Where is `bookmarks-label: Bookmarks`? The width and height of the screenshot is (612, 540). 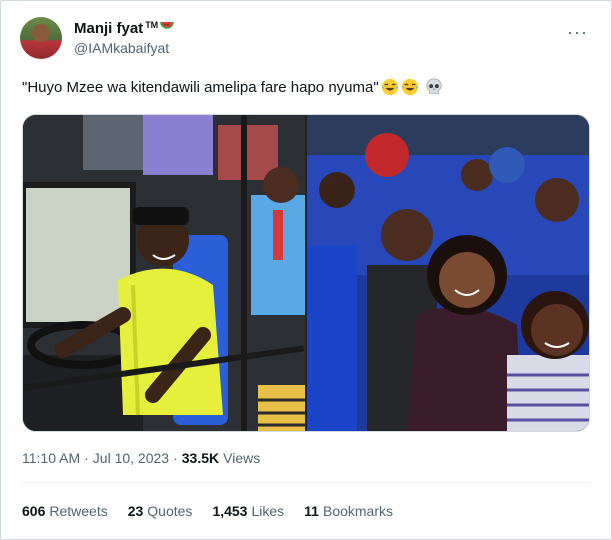 bookmarks-label: Bookmarks is located at coordinates (358, 511).